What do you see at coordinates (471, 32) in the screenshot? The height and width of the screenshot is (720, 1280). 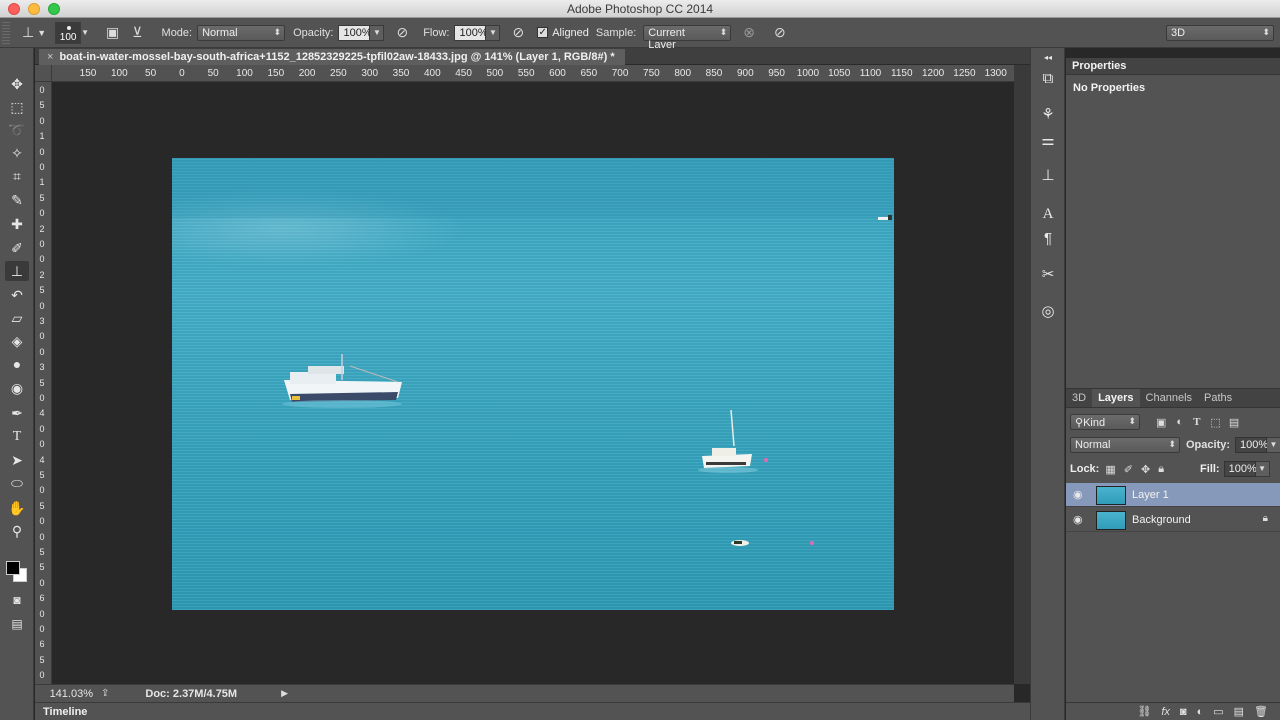 I see `flow-input: 100%` at bounding box center [471, 32].